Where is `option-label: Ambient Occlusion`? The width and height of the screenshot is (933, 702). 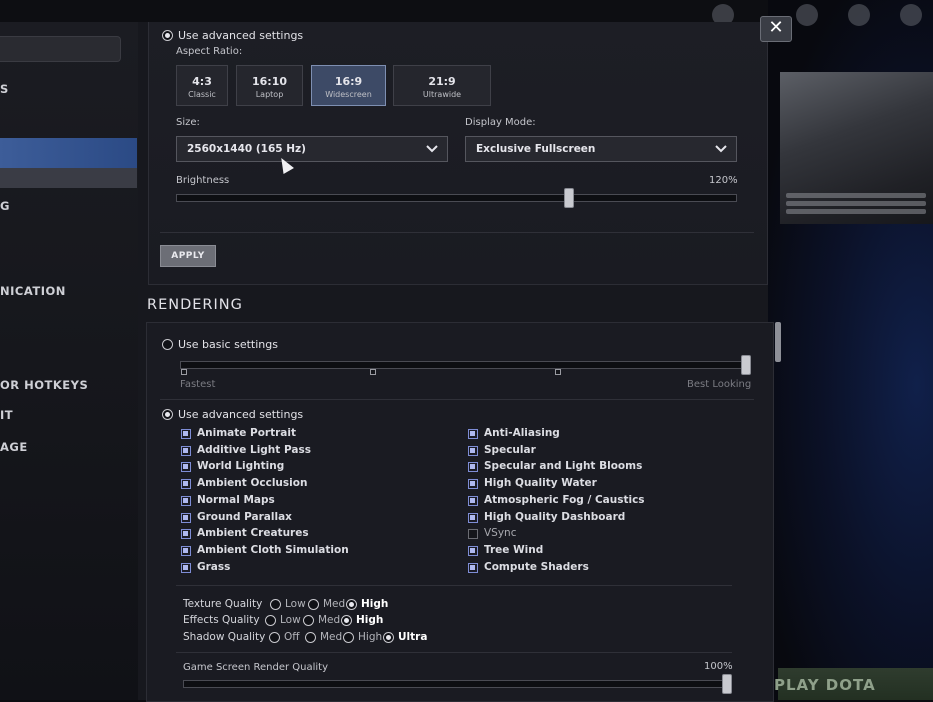
option-label: Ambient Occlusion is located at coordinates (252, 483).